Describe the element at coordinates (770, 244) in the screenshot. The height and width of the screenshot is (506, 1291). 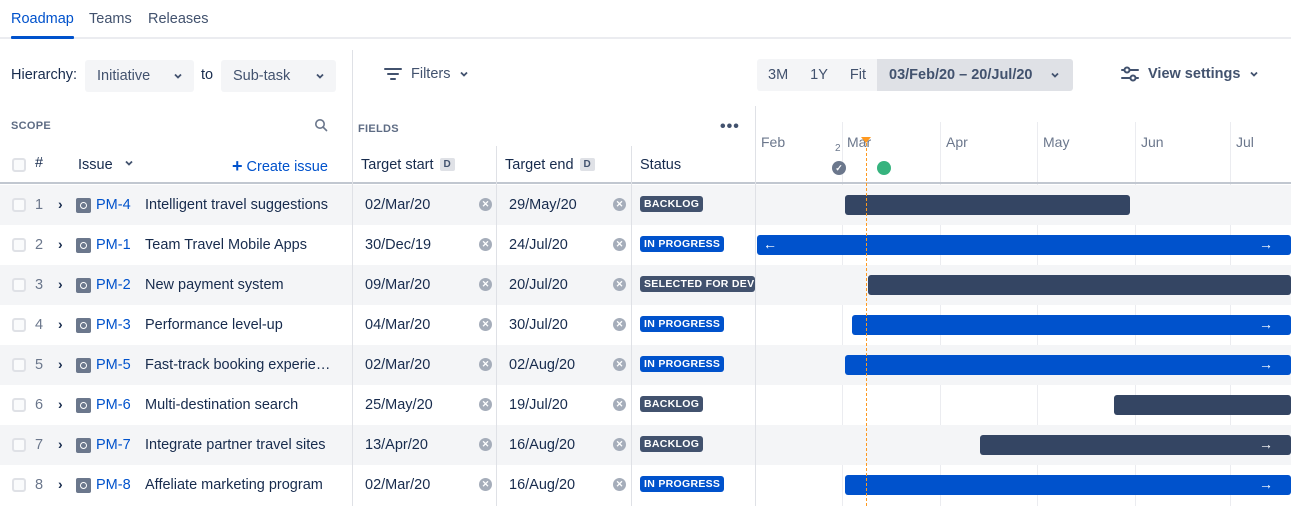
I see `arrow-left-icon: ←` at that location.